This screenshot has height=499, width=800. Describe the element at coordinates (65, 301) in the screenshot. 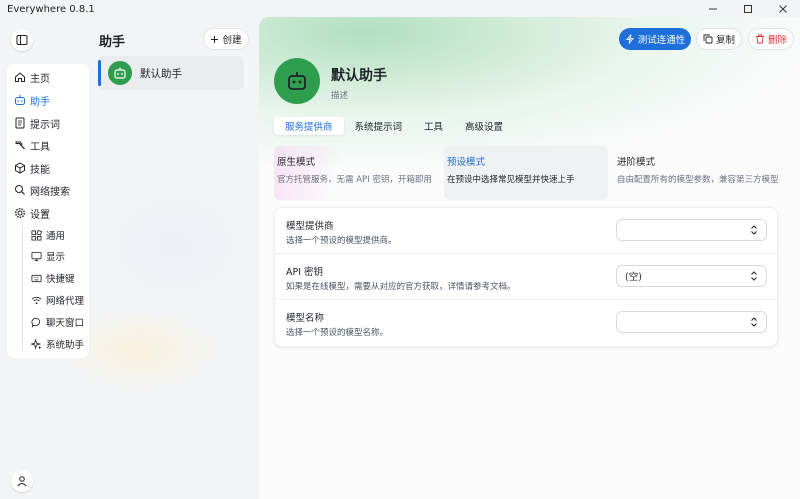

I see `sidebar-item-label: 网络代理` at that location.